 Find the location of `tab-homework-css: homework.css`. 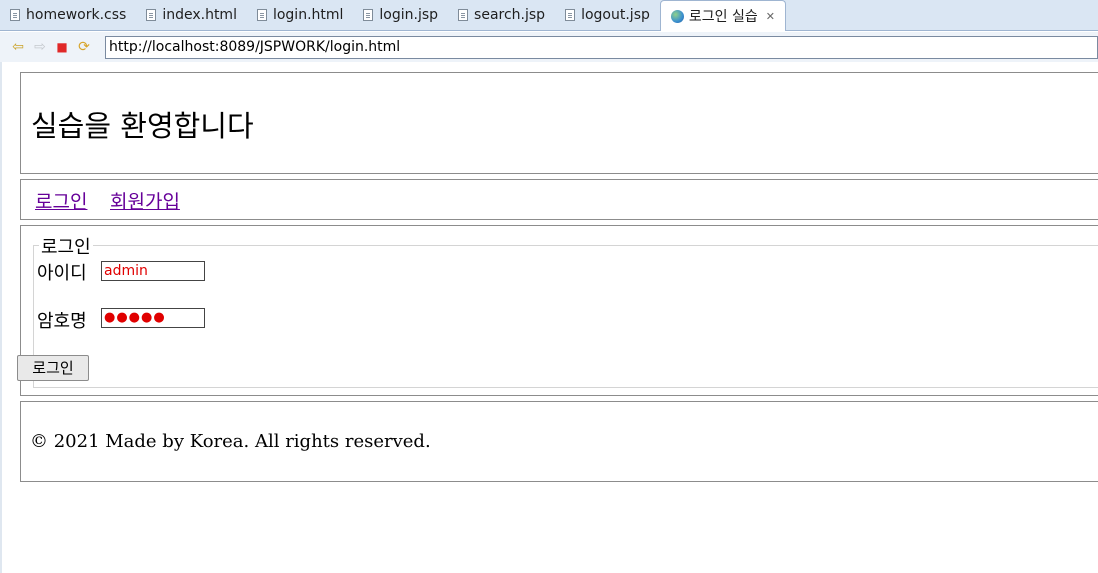

tab-homework-css: homework.css is located at coordinates (68, 15).